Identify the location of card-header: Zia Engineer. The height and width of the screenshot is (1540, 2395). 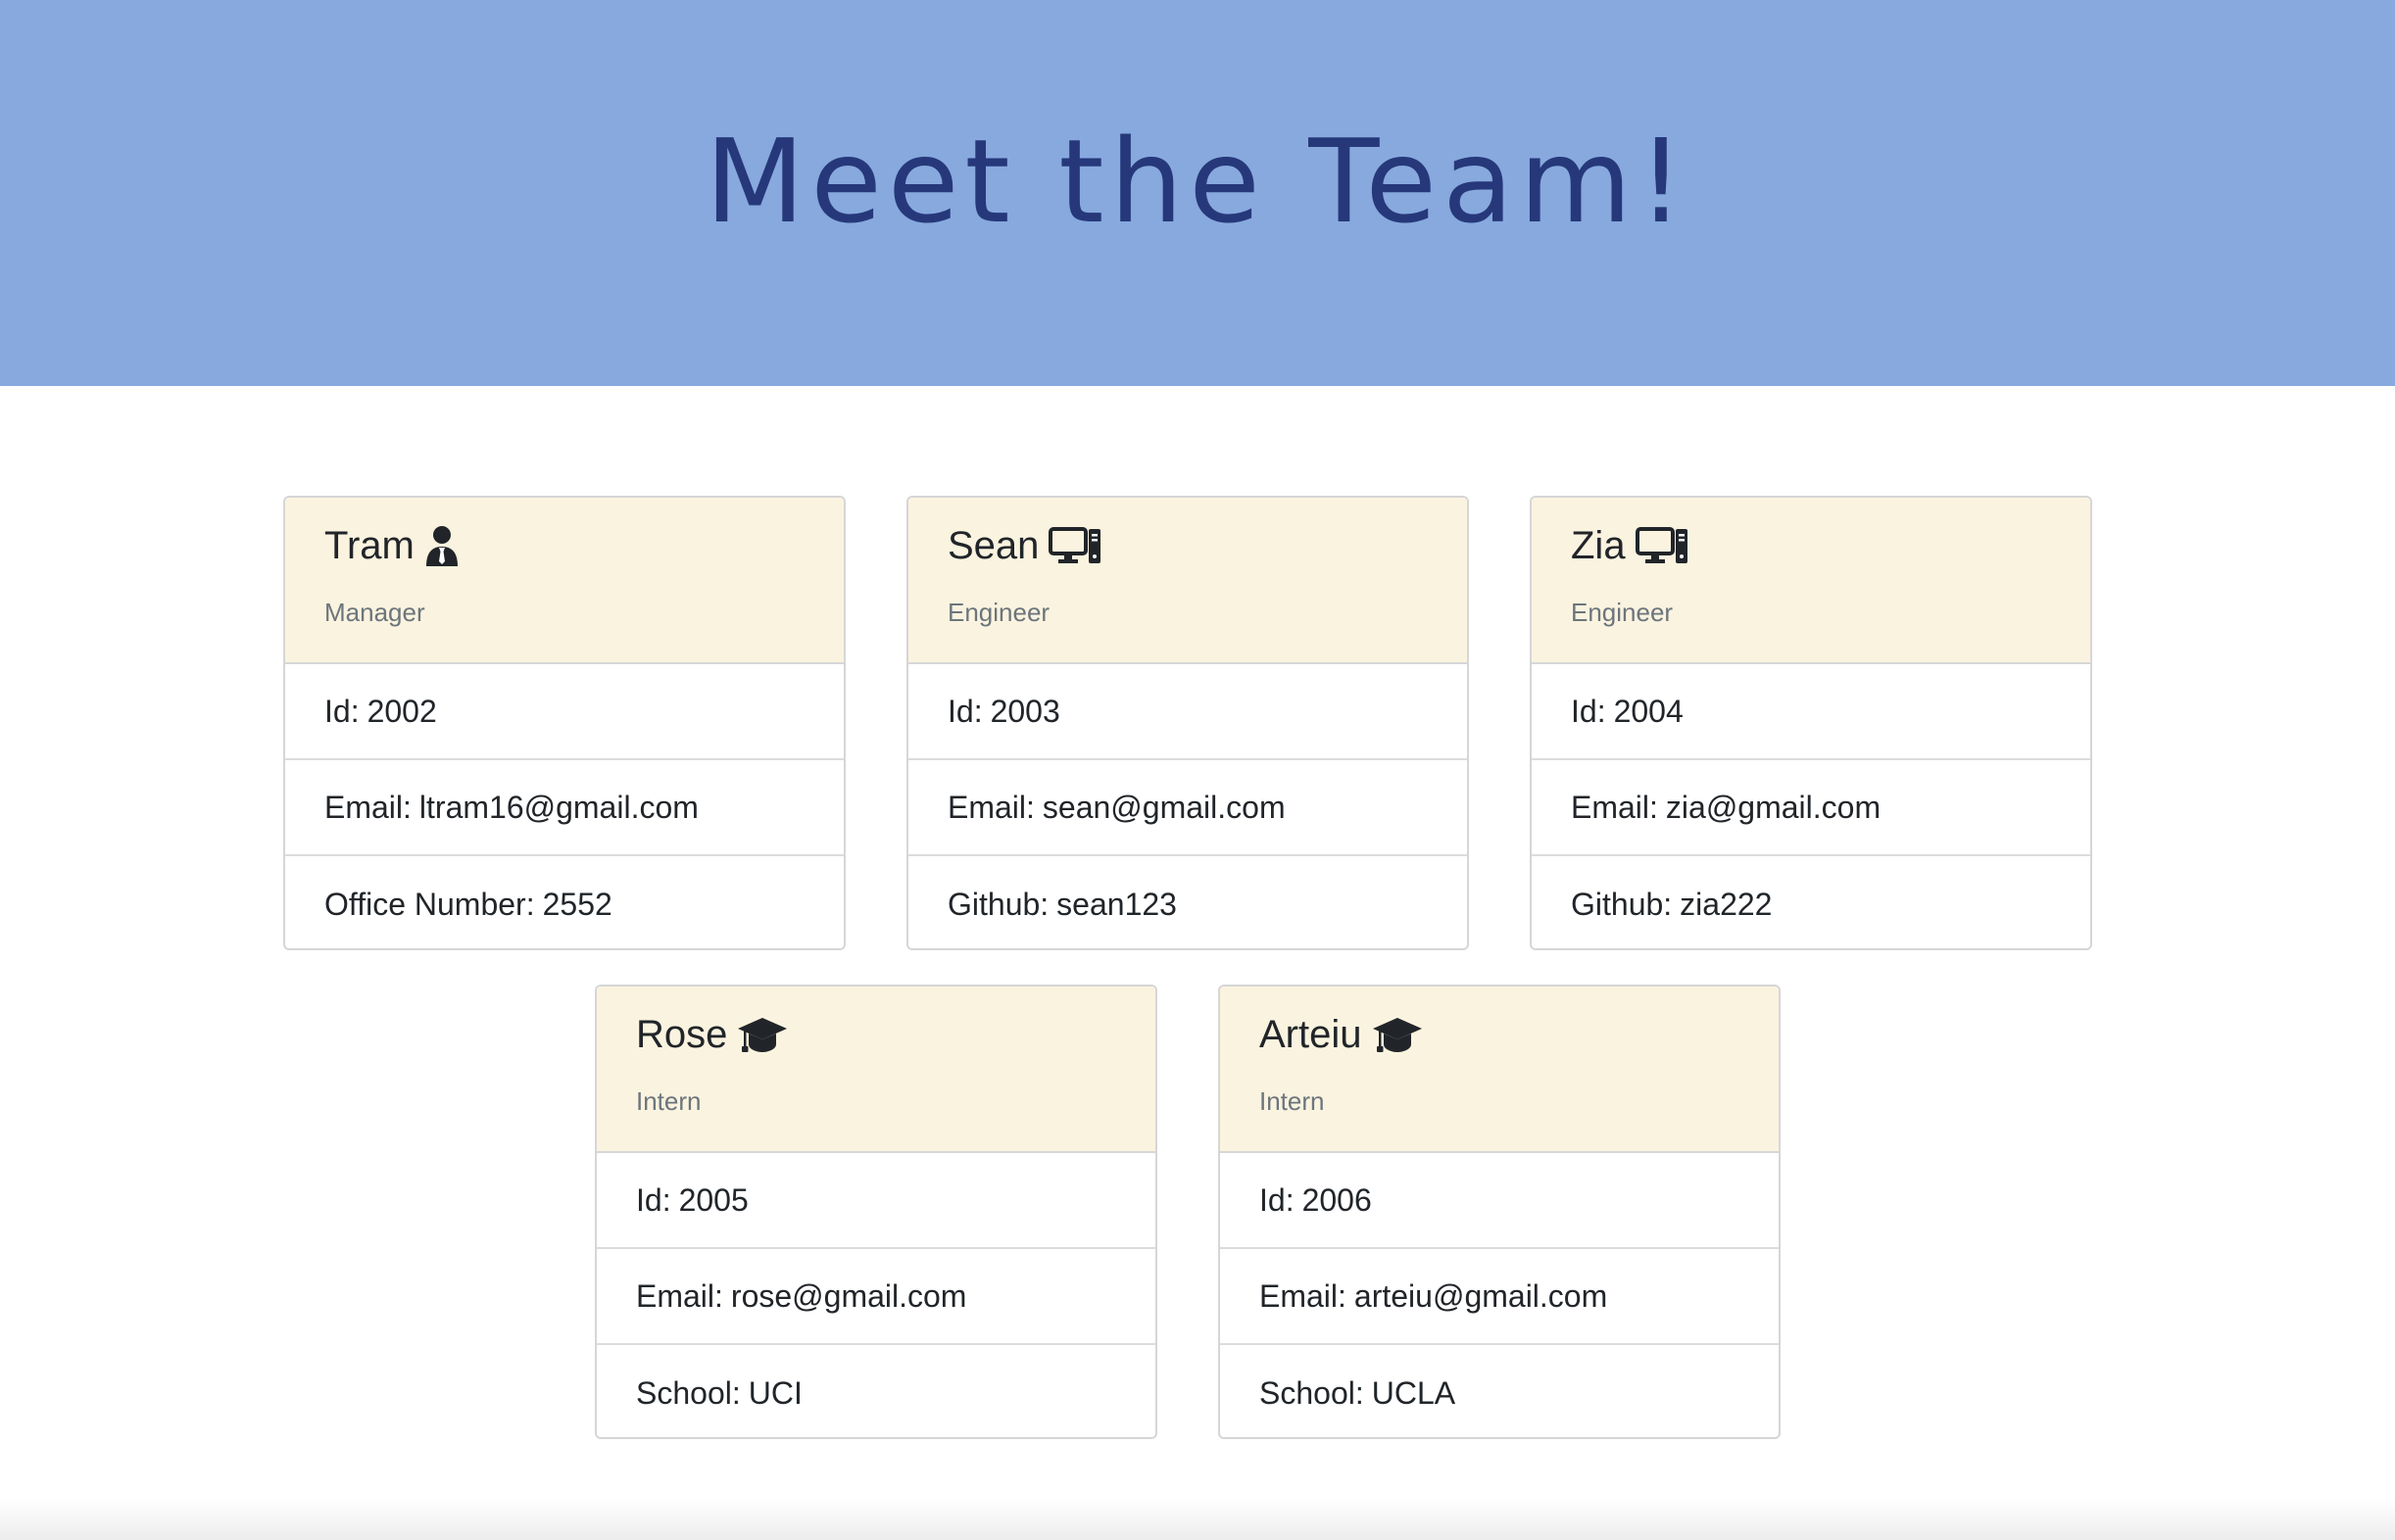
(1811, 581).